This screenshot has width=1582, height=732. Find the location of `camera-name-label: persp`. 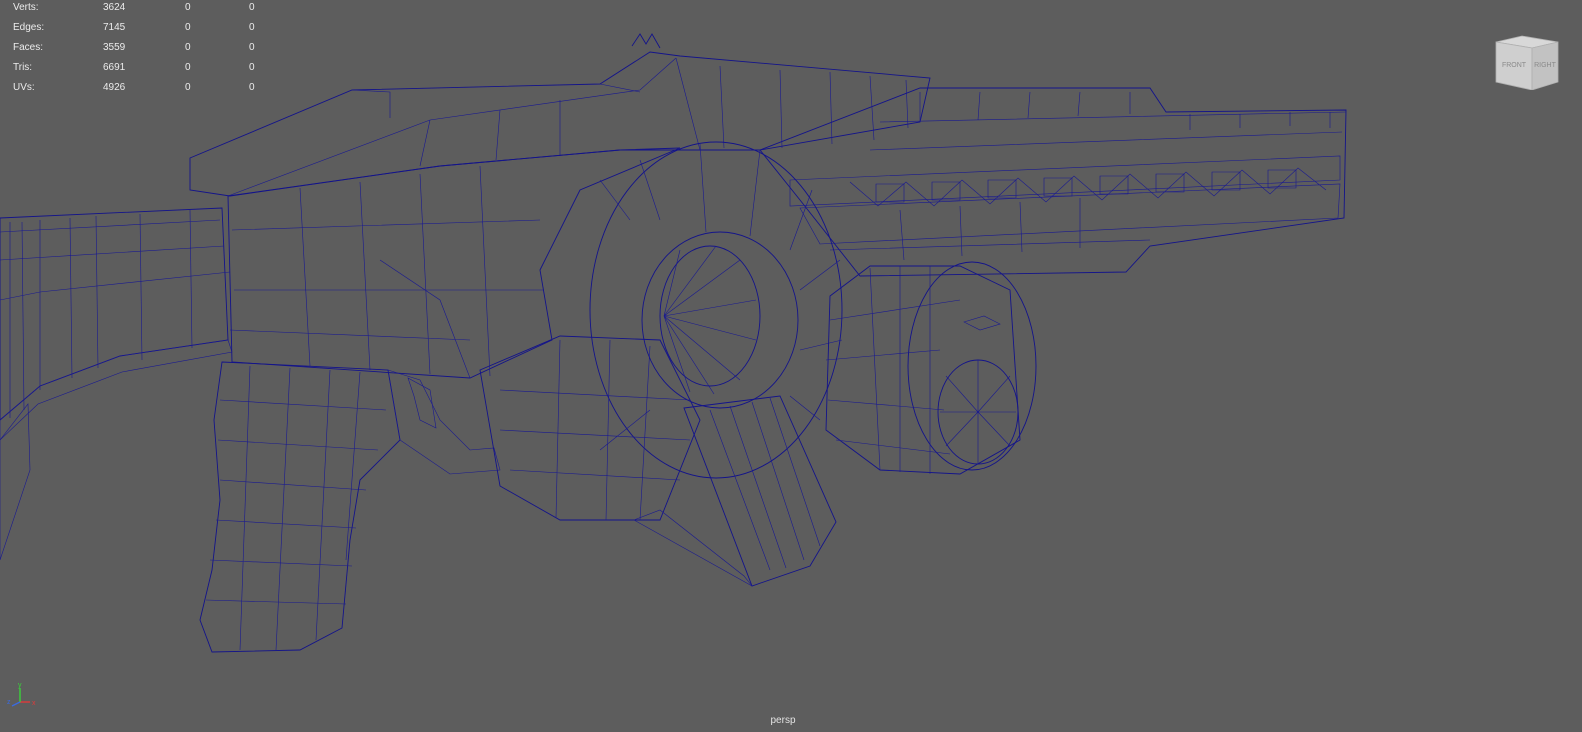

camera-name-label: persp is located at coordinates (783, 720).